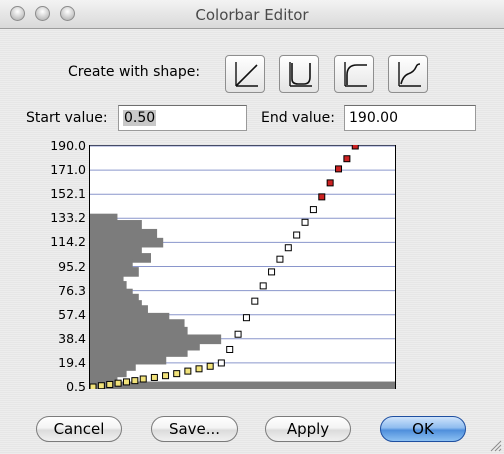 This screenshot has height=454, width=504. Describe the element at coordinates (72, 338) in the screenshot. I see `y-tick-label: 38.4` at that location.